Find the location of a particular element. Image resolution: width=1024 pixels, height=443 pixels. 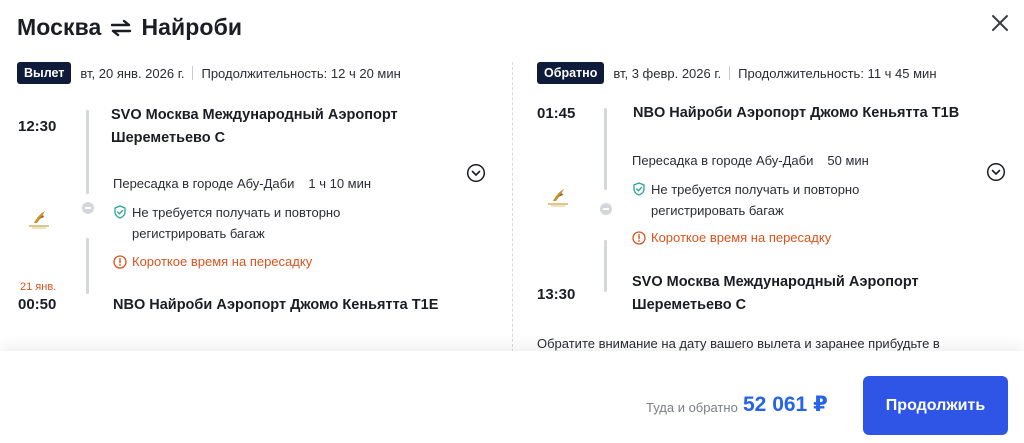

return-depart-time: 01:45 is located at coordinates (556, 113).